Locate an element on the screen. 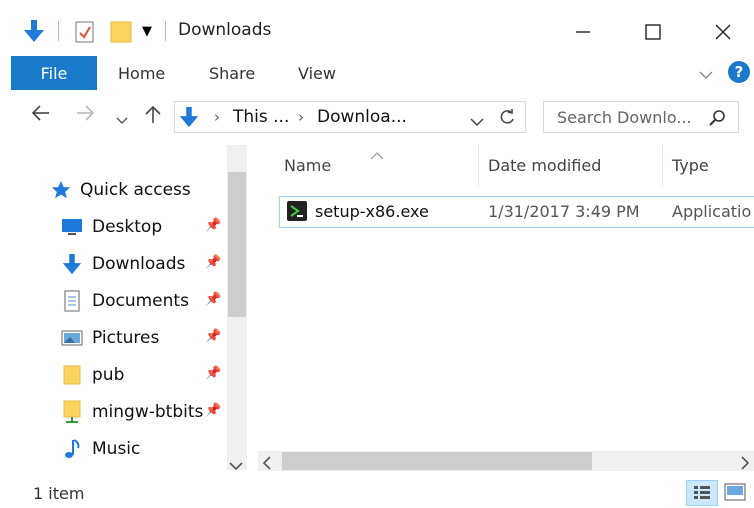 The width and height of the screenshot is (754, 508). music-icon is located at coordinates (72, 449).